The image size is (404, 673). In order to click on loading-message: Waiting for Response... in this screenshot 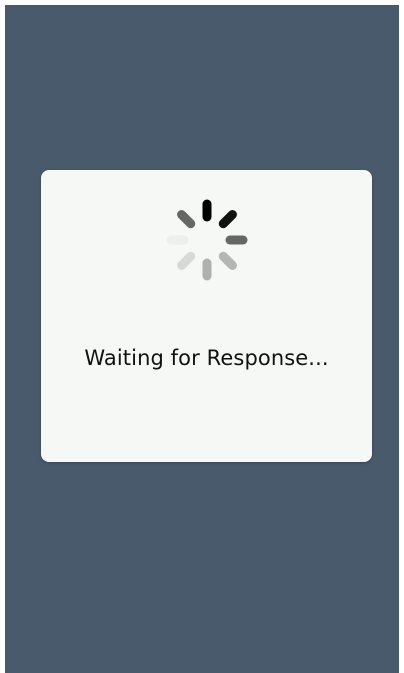, I will do `click(206, 358)`.